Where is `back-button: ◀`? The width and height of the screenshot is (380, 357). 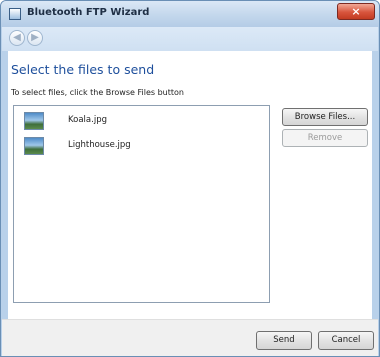 back-button: ◀ is located at coordinates (17, 38).